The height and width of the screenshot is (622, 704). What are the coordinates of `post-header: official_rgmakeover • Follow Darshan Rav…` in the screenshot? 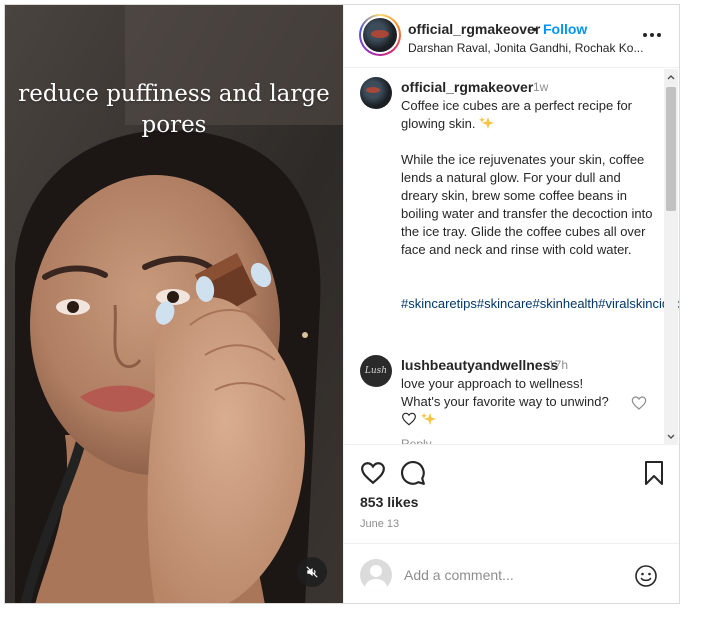 It's located at (511, 36).